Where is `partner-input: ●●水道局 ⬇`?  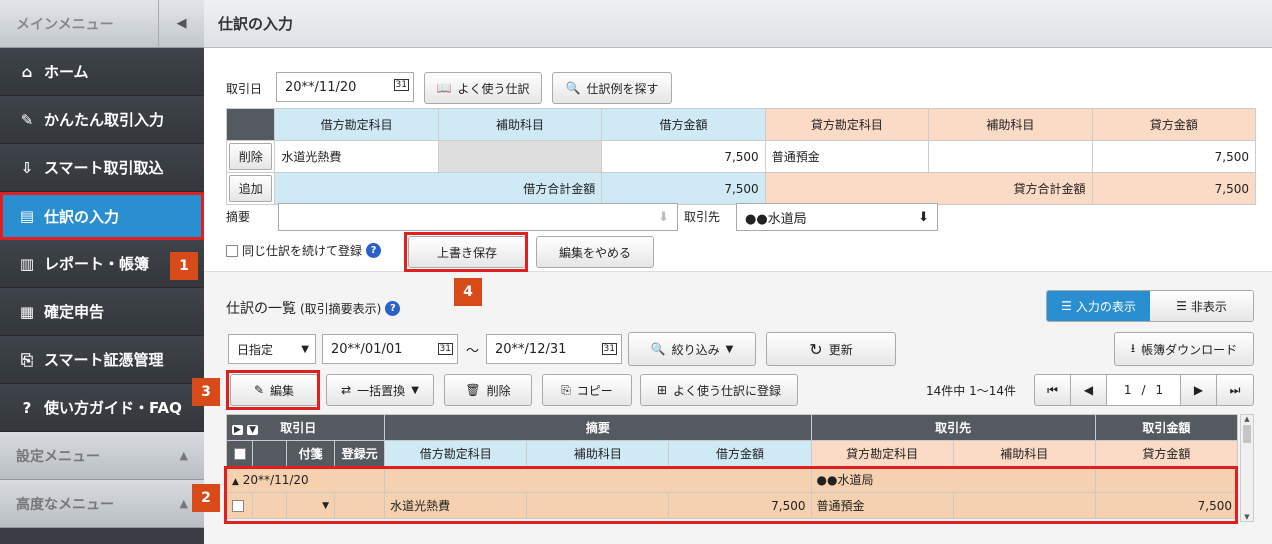 partner-input: ●●水道局 ⬇ is located at coordinates (837, 217).